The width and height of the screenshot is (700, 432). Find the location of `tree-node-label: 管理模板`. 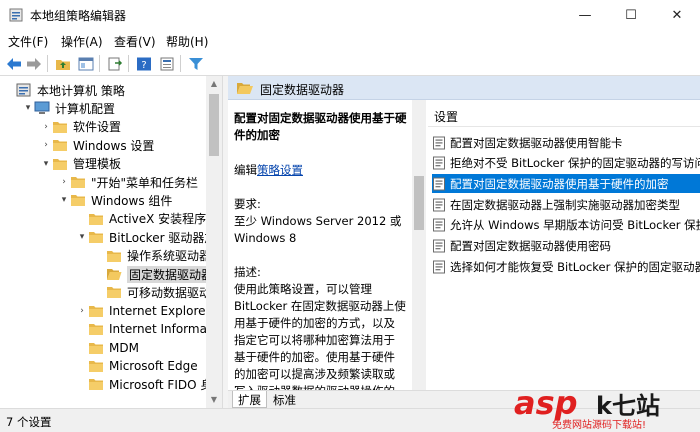

tree-node-label: 管理模板 is located at coordinates (97, 164).